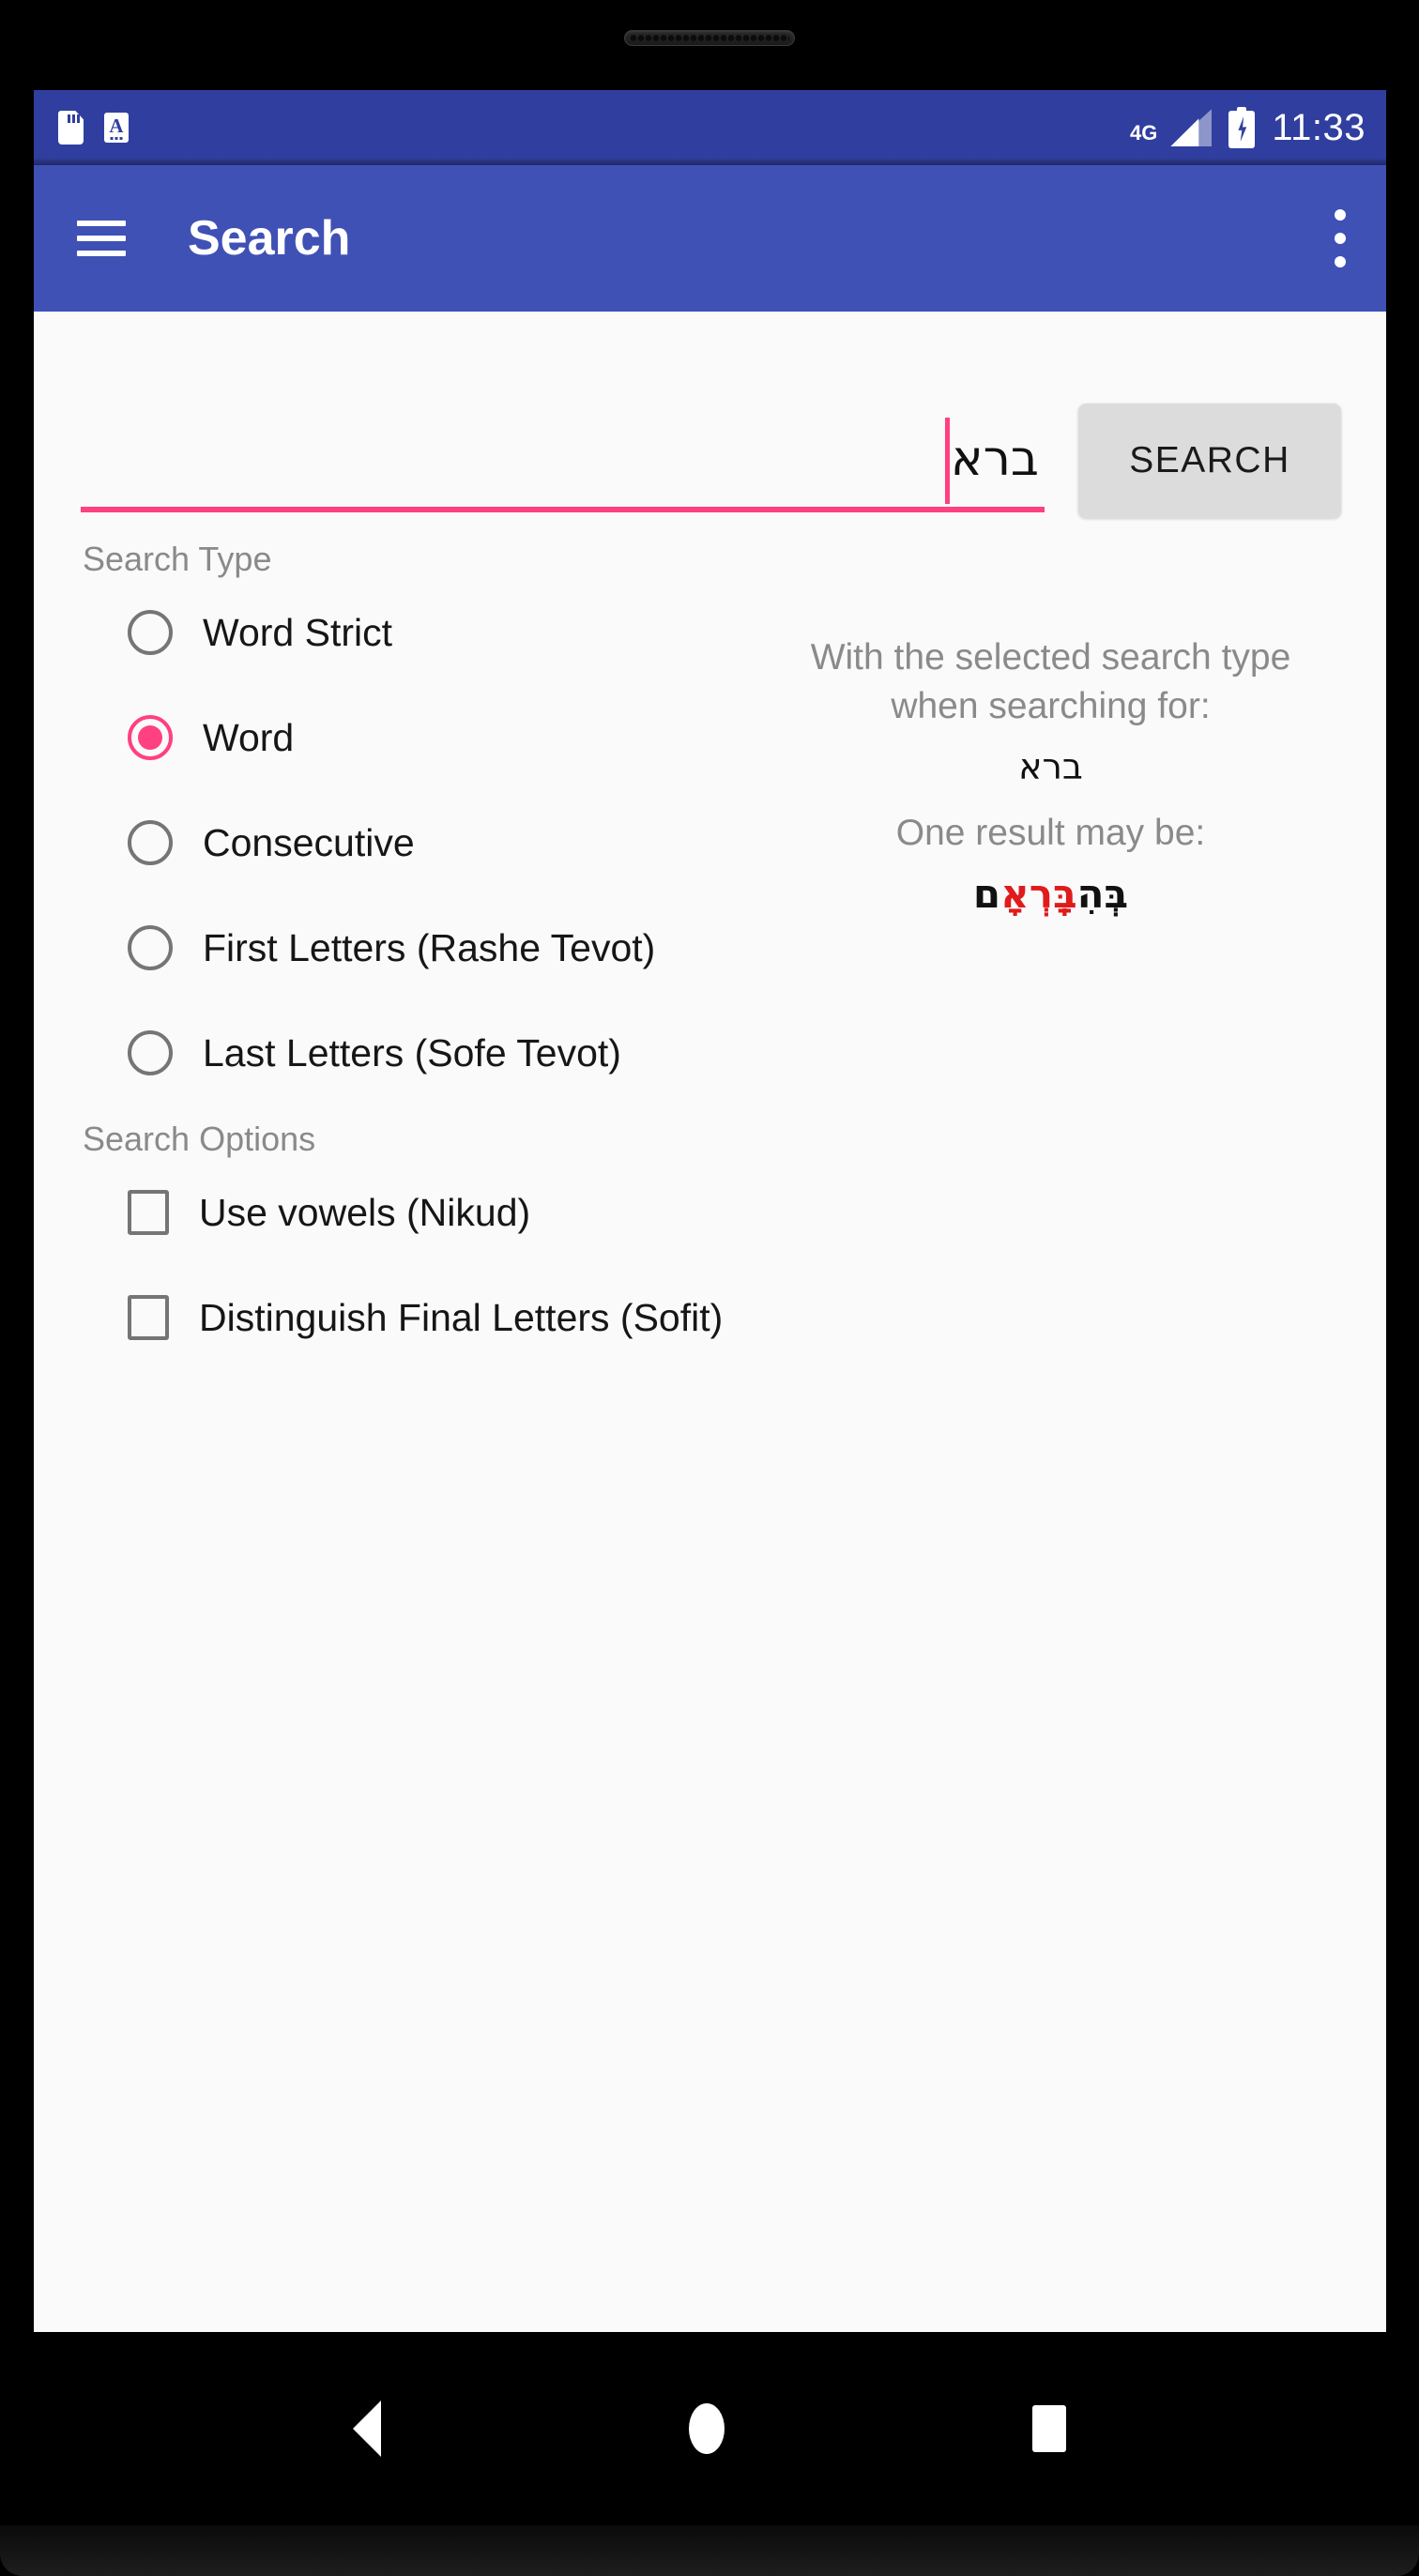 Image resolution: width=1419 pixels, height=2576 pixels. What do you see at coordinates (412, 1052) in the screenshot?
I see `radio-label-last-letters: Last Letters (Sofe Tevot)` at bounding box center [412, 1052].